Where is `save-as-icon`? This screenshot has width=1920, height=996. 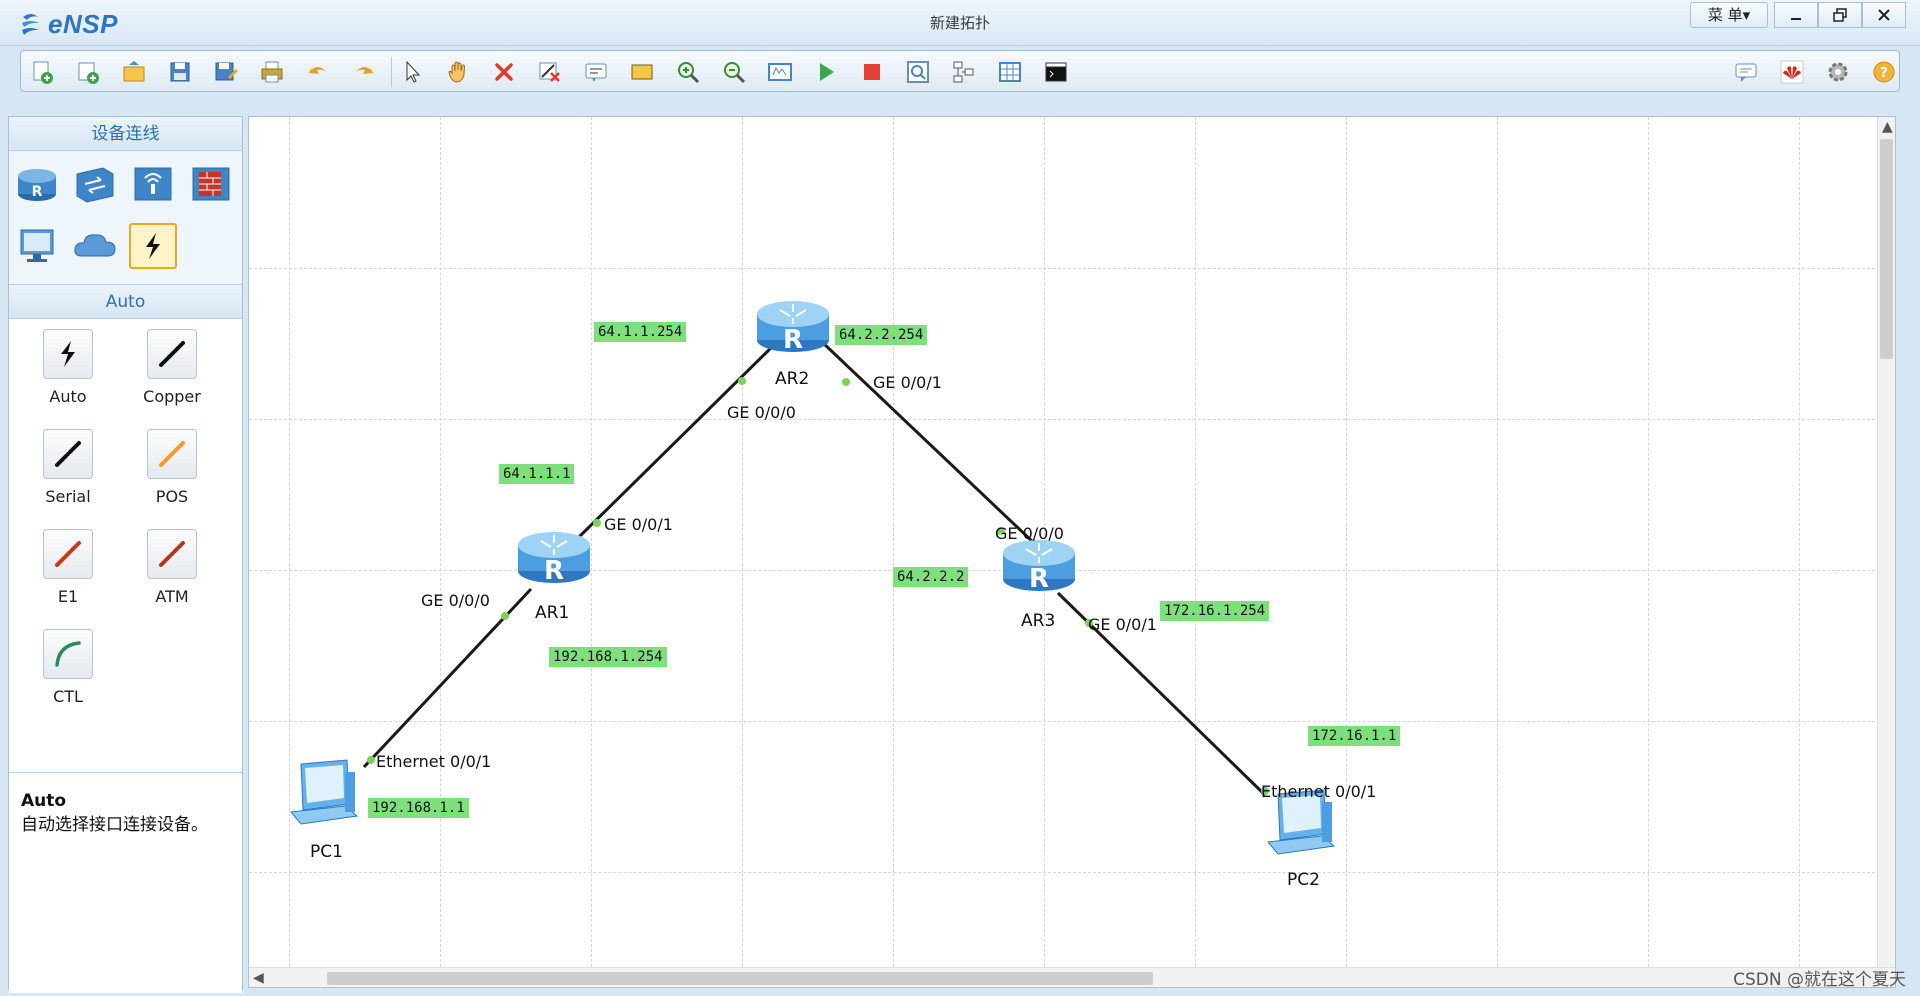
save-as-icon is located at coordinates (226, 71).